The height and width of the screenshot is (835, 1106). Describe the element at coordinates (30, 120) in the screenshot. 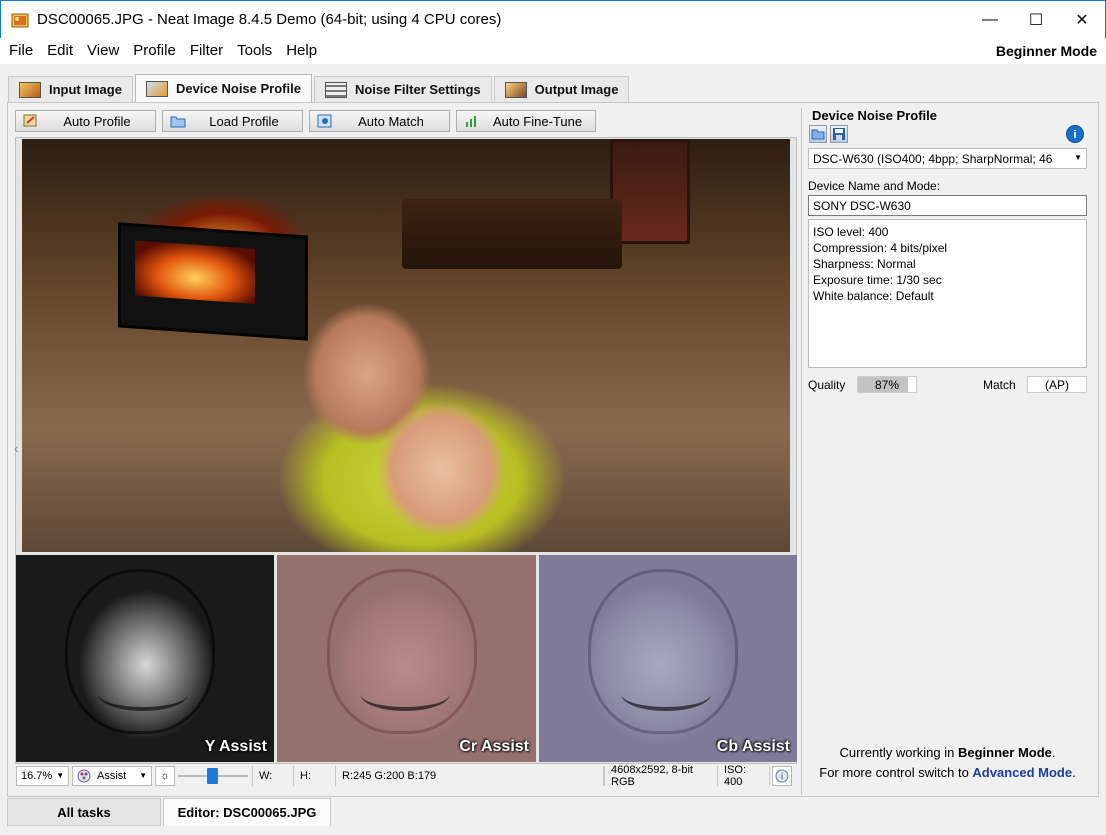

I see `auto-profile-icon` at that location.